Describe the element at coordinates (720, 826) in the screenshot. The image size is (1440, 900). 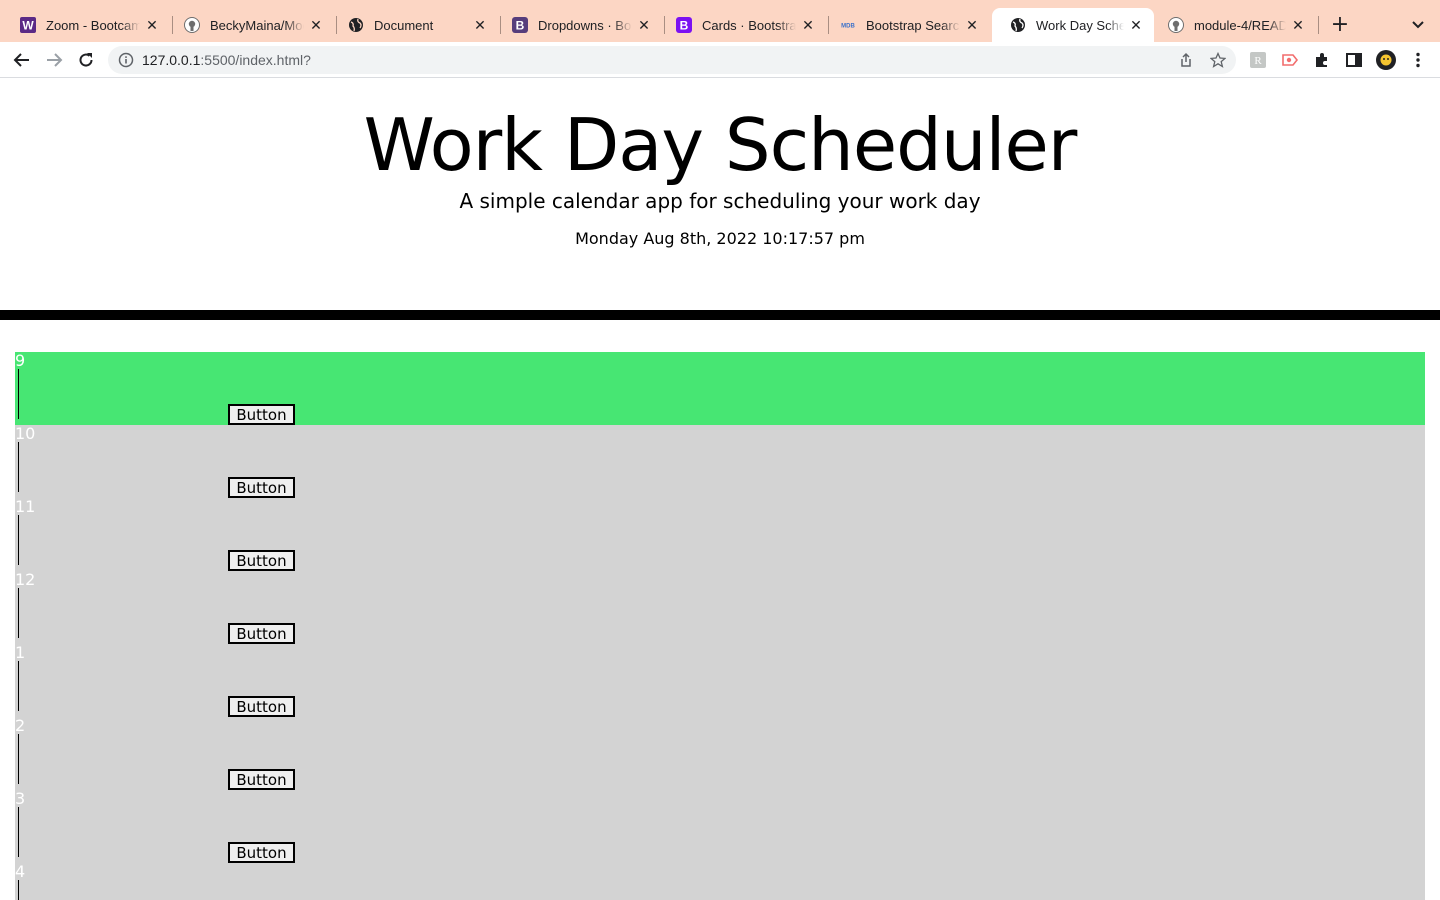
I see `time-block-row: 3 Button` at that location.